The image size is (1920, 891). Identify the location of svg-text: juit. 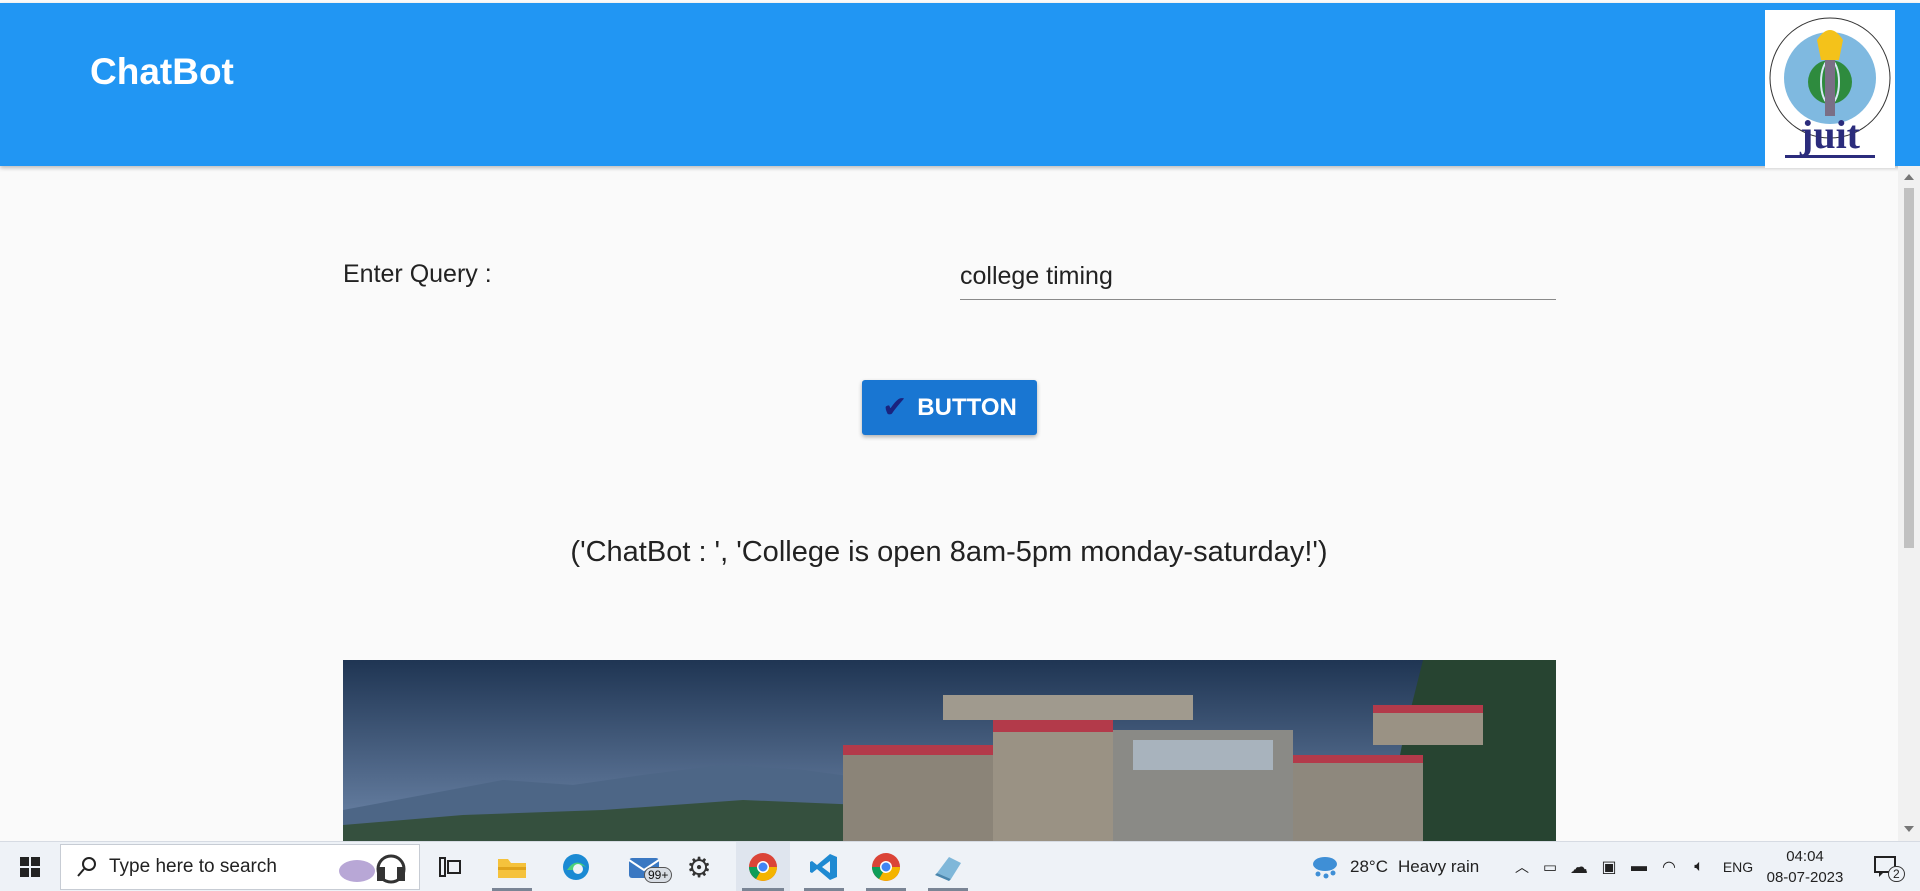
(1830, 134).